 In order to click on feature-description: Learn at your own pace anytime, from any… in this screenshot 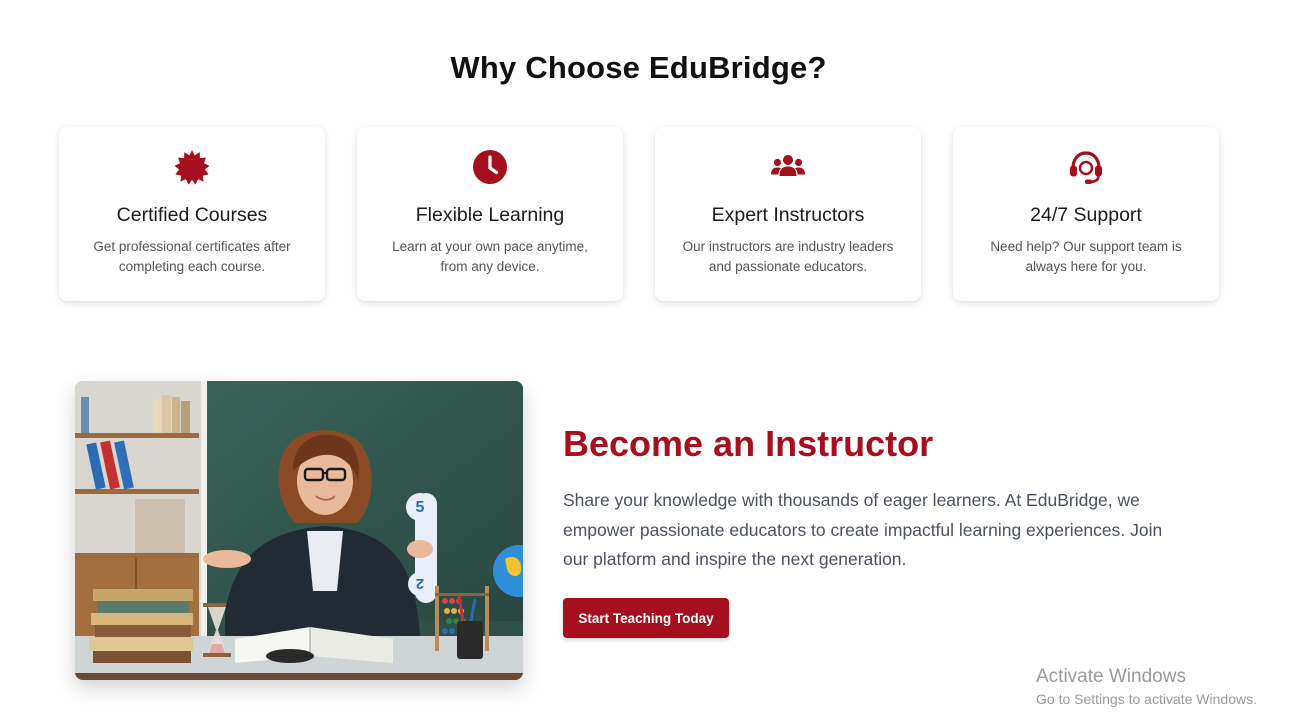, I will do `click(490, 256)`.